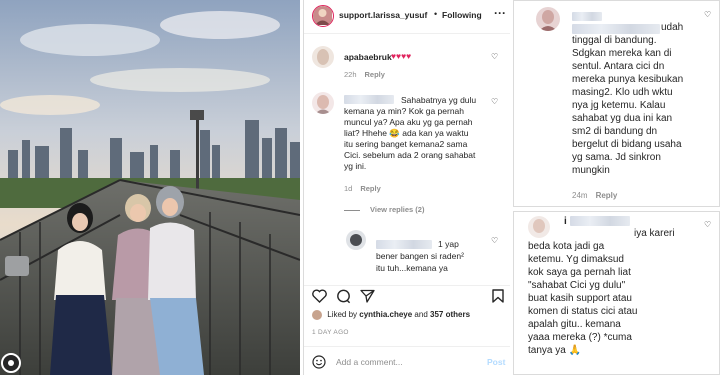 The width and height of the screenshot is (720, 375). What do you see at coordinates (348, 188) in the screenshot?
I see `comment-age: 1d` at bounding box center [348, 188].